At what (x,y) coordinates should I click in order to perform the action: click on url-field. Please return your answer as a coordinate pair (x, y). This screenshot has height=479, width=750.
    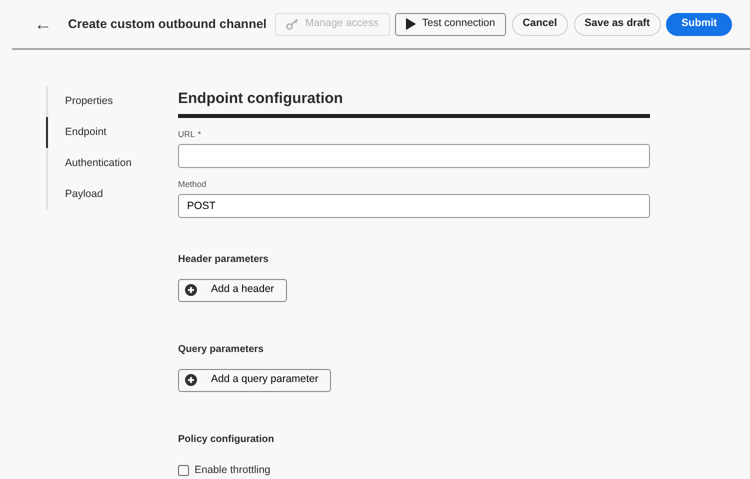
    Looking at the image, I should click on (414, 156).